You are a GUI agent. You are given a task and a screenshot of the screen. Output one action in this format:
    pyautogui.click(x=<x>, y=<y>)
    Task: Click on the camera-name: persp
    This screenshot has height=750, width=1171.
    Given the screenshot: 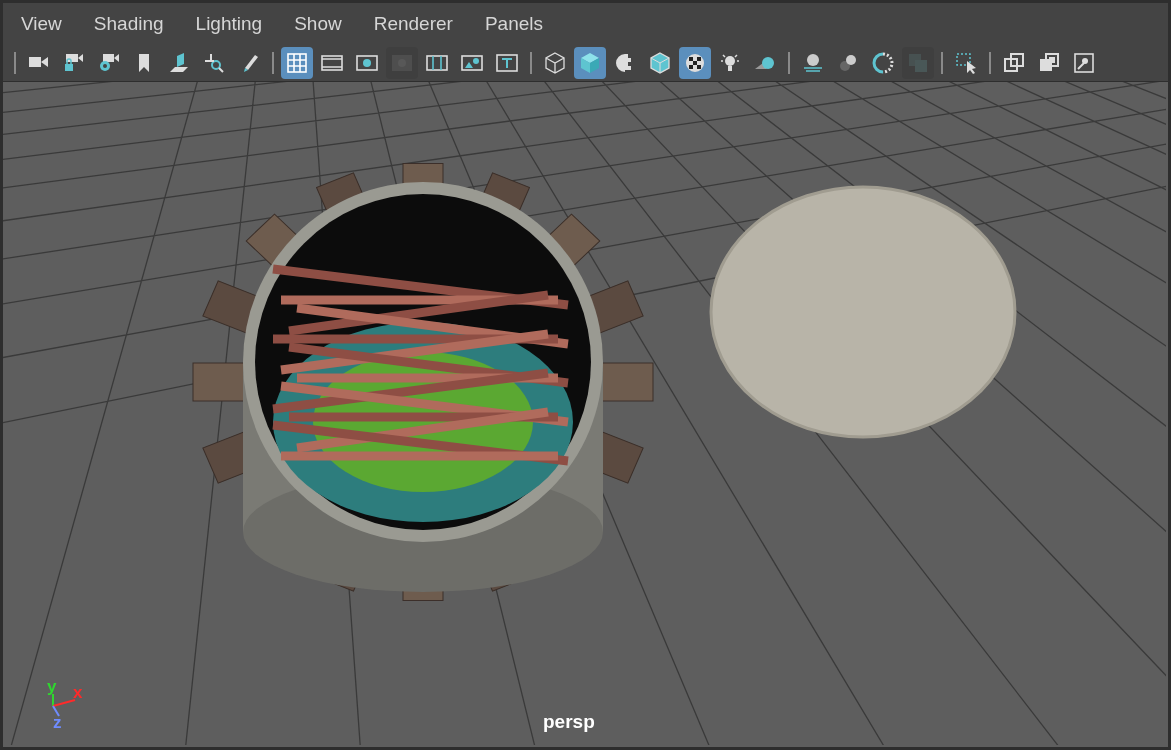 What is the action you would take?
    pyautogui.click(x=569, y=722)
    